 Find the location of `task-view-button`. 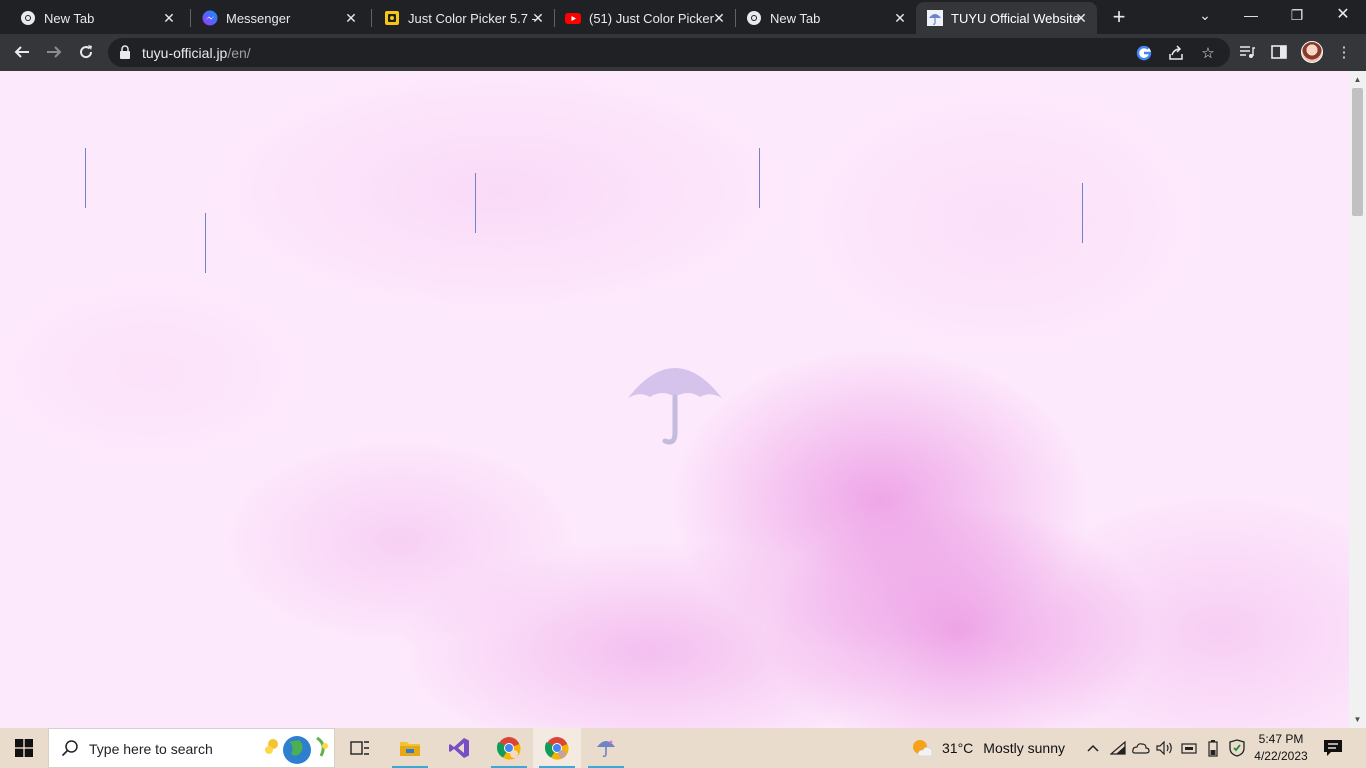

task-view-button is located at coordinates (360, 748).